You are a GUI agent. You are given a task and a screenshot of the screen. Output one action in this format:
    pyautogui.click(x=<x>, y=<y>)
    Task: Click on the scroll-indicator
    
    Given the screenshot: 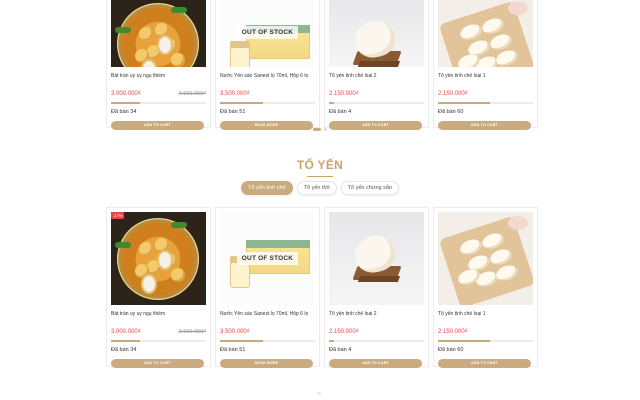 What is the action you would take?
    pyautogui.click(x=319, y=393)
    